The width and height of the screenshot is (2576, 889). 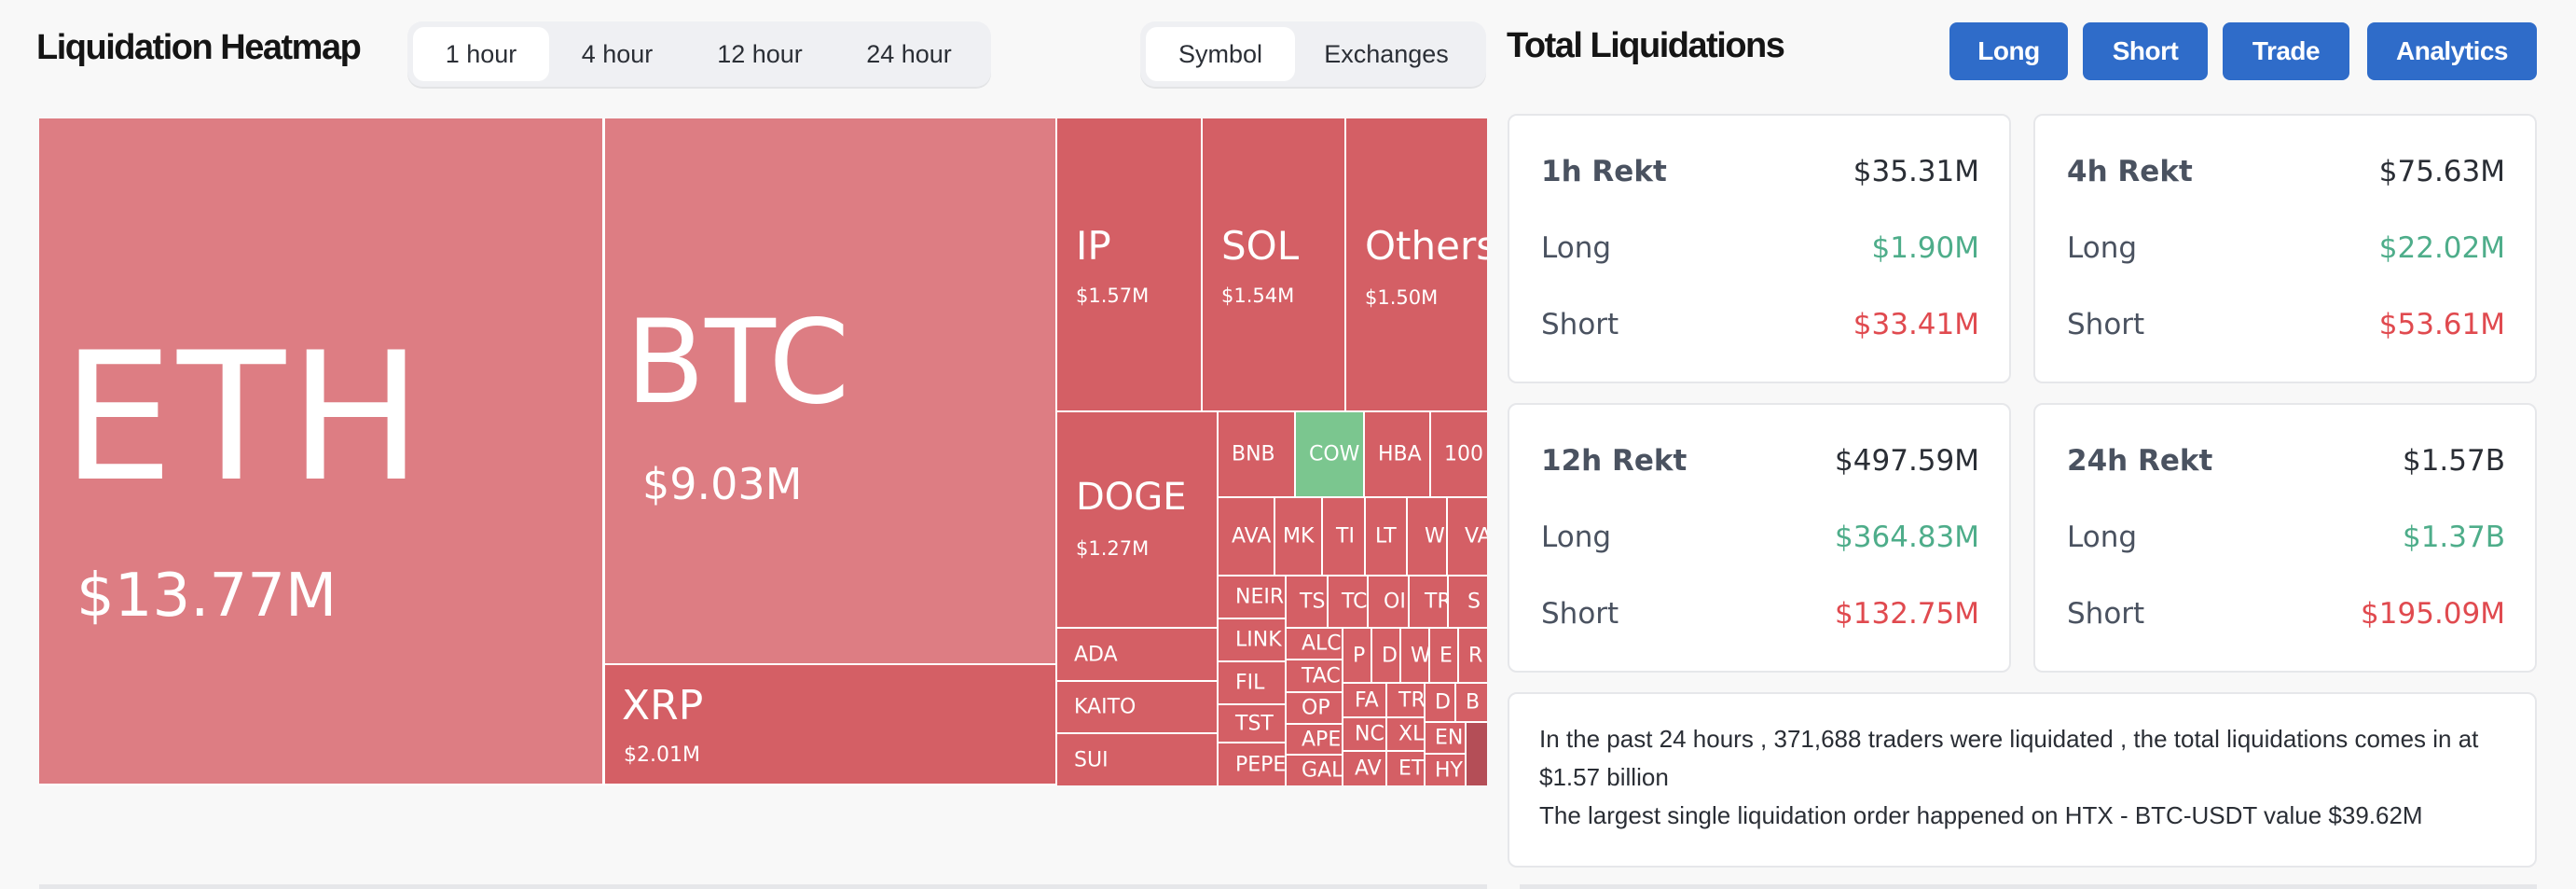 I want to click on tile-en: EN, so click(x=1445, y=738).